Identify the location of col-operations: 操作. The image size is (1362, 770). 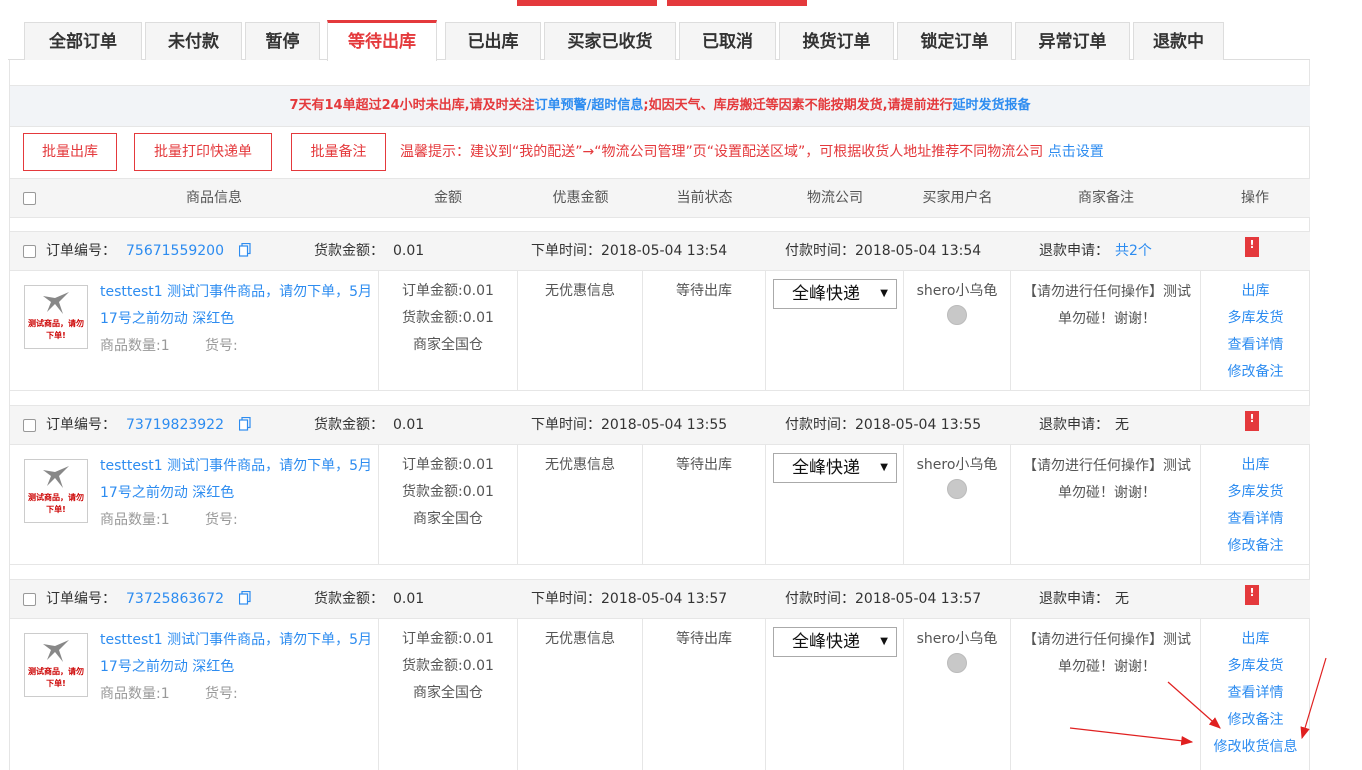
(1255, 198).